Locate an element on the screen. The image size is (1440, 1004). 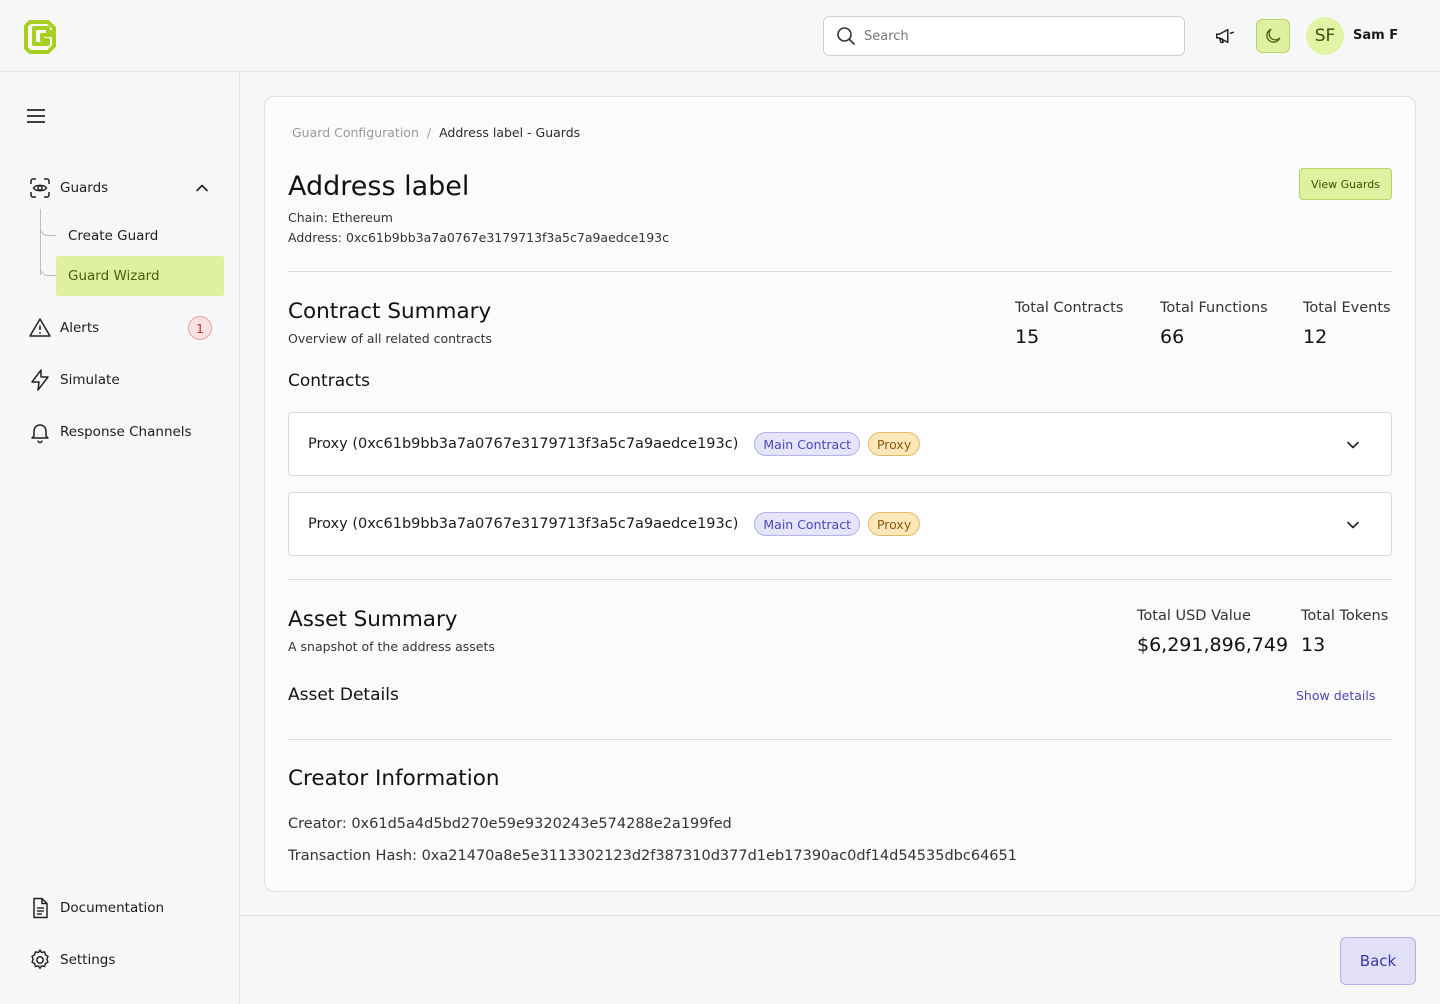
sidebar-item-label: Documentation is located at coordinates (112, 908).